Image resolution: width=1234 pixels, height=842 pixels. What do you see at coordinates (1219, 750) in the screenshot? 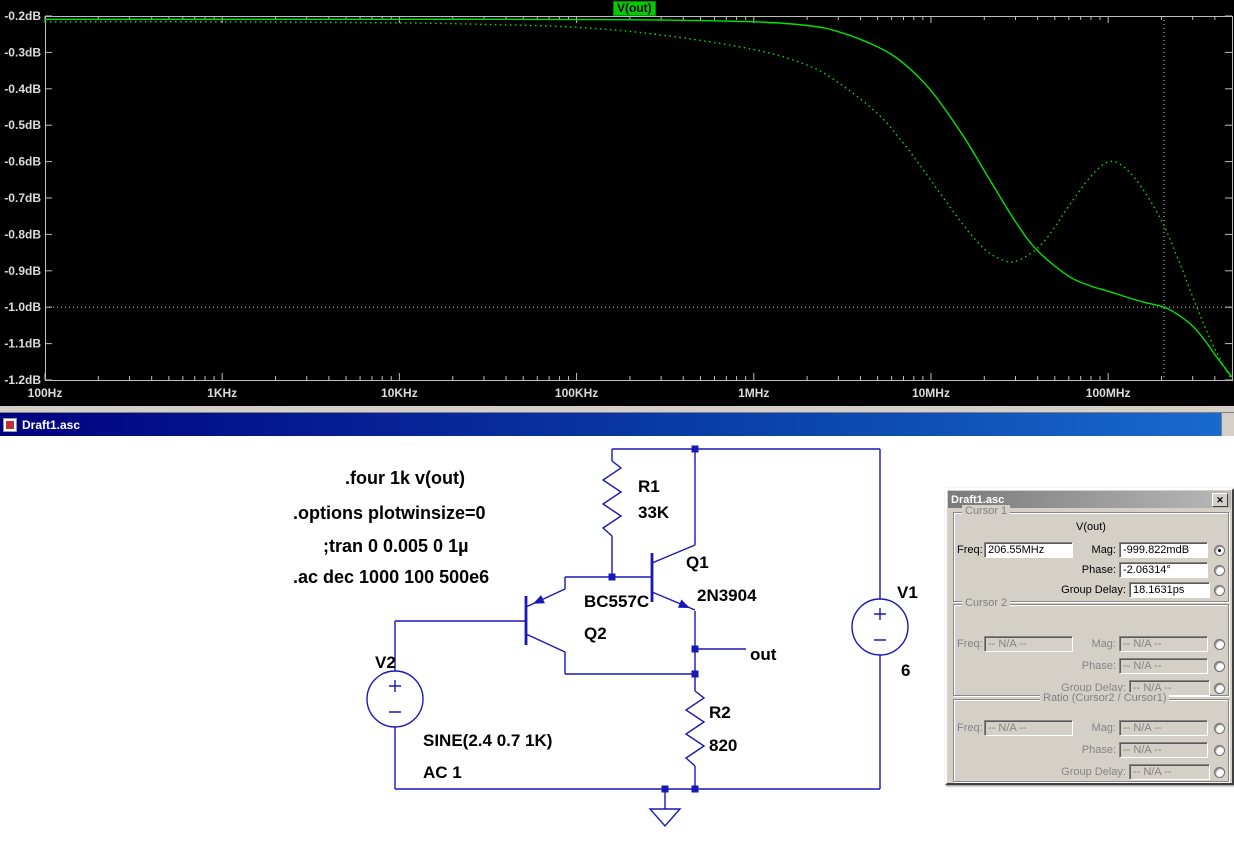
I see `ratio-phase-radio` at bounding box center [1219, 750].